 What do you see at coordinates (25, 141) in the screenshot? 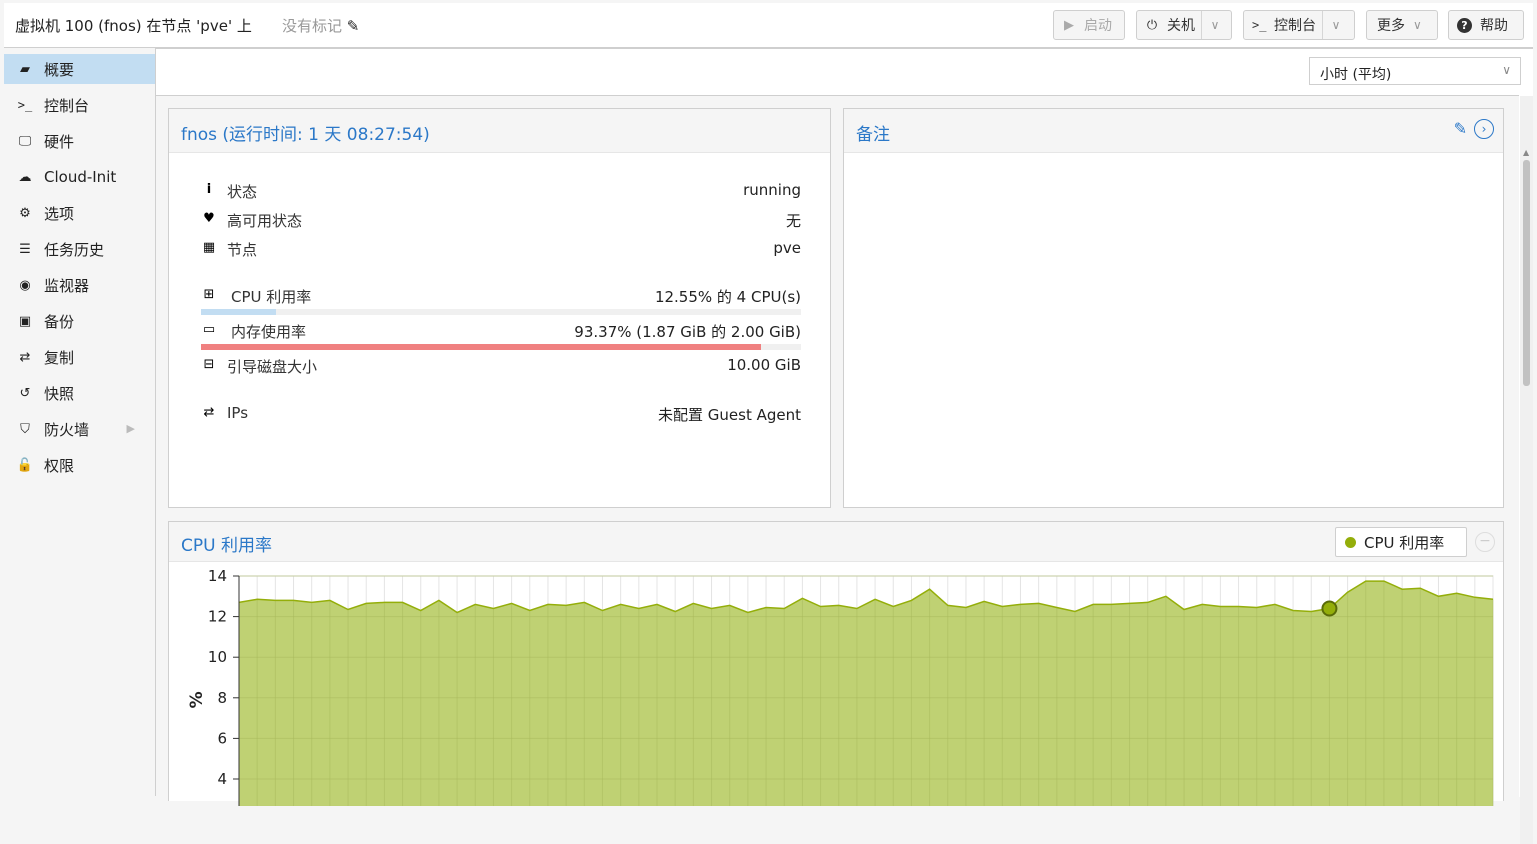
I see `desktop-icon: 🖵` at bounding box center [25, 141].